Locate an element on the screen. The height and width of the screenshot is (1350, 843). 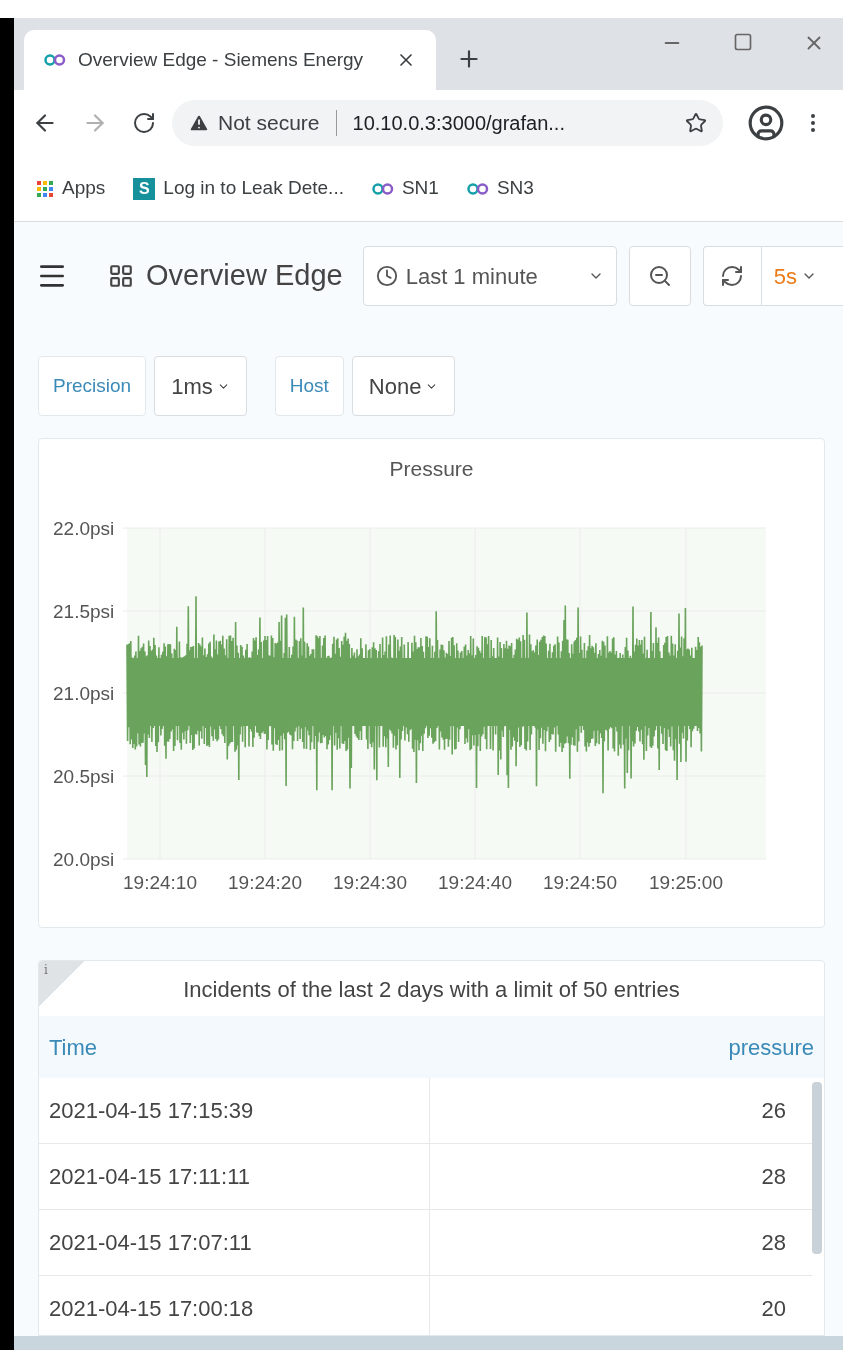
horizontal-scrollbar is located at coordinates (428, 1343).